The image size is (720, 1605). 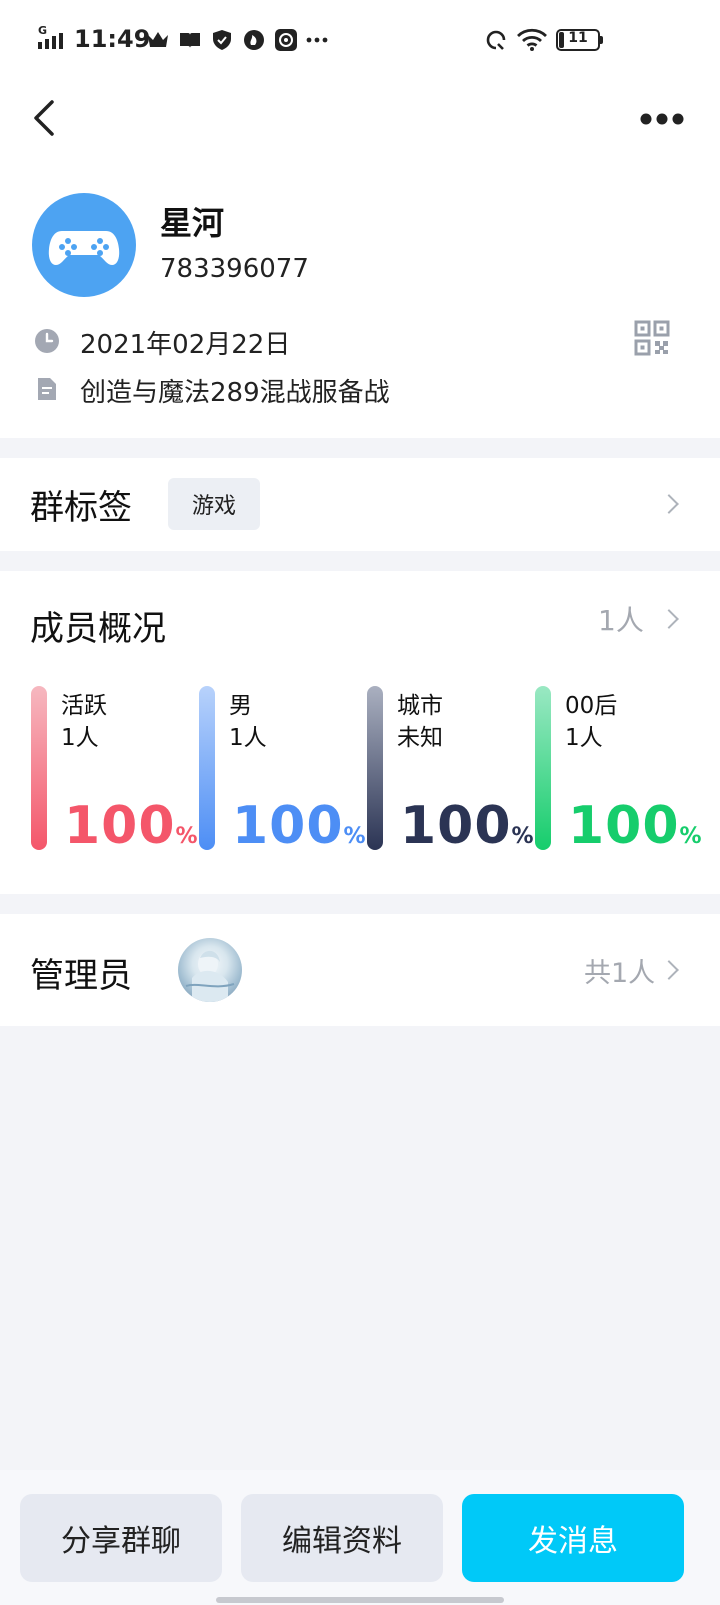 What do you see at coordinates (285, 771) in the screenshot?
I see `stat-gender: 男 1人 100%` at bounding box center [285, 771].